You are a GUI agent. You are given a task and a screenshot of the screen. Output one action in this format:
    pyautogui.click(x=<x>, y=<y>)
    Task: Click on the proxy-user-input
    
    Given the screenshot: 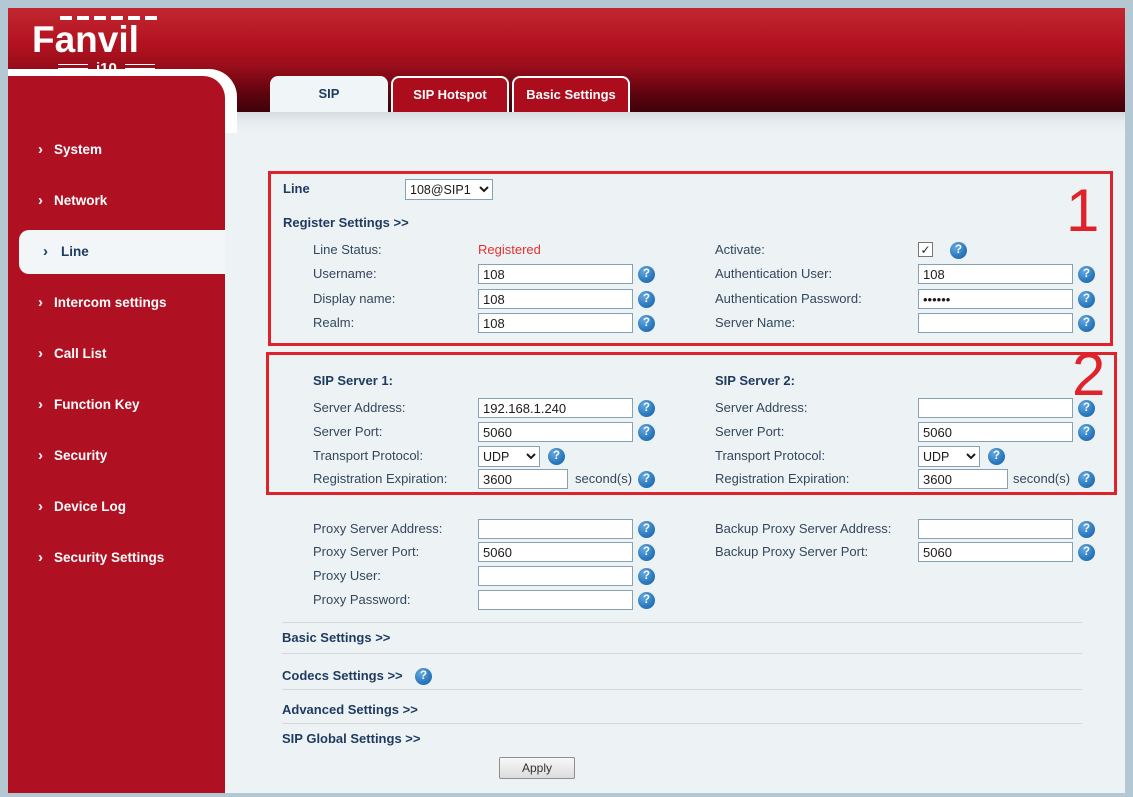 What is the action you would take?
    pyautogui.click(x=555, y=576)
    